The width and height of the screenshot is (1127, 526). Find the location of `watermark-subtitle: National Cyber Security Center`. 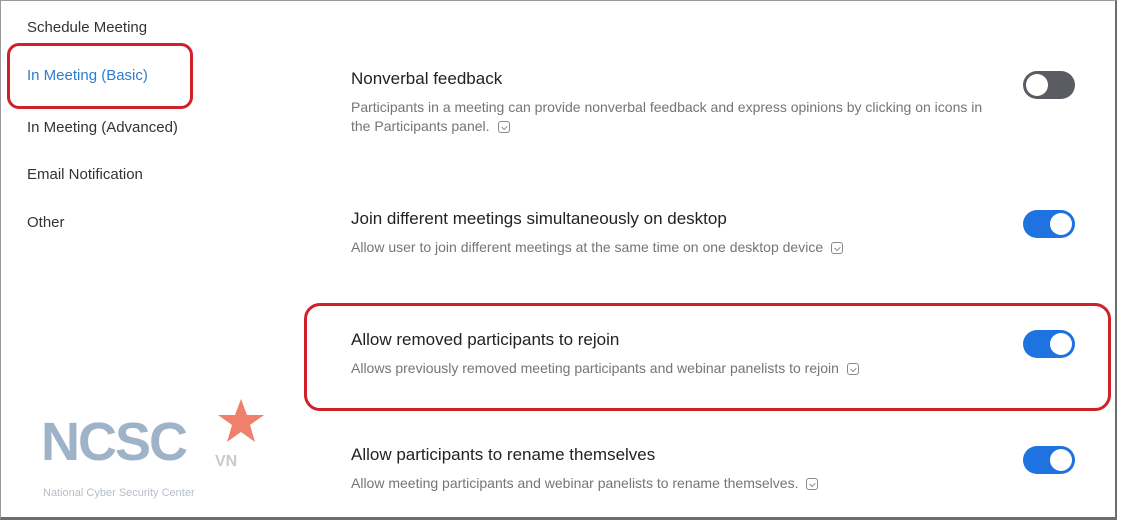

watermark-subtitle: National Cyber Security Center is located at coordinates (119, 493).